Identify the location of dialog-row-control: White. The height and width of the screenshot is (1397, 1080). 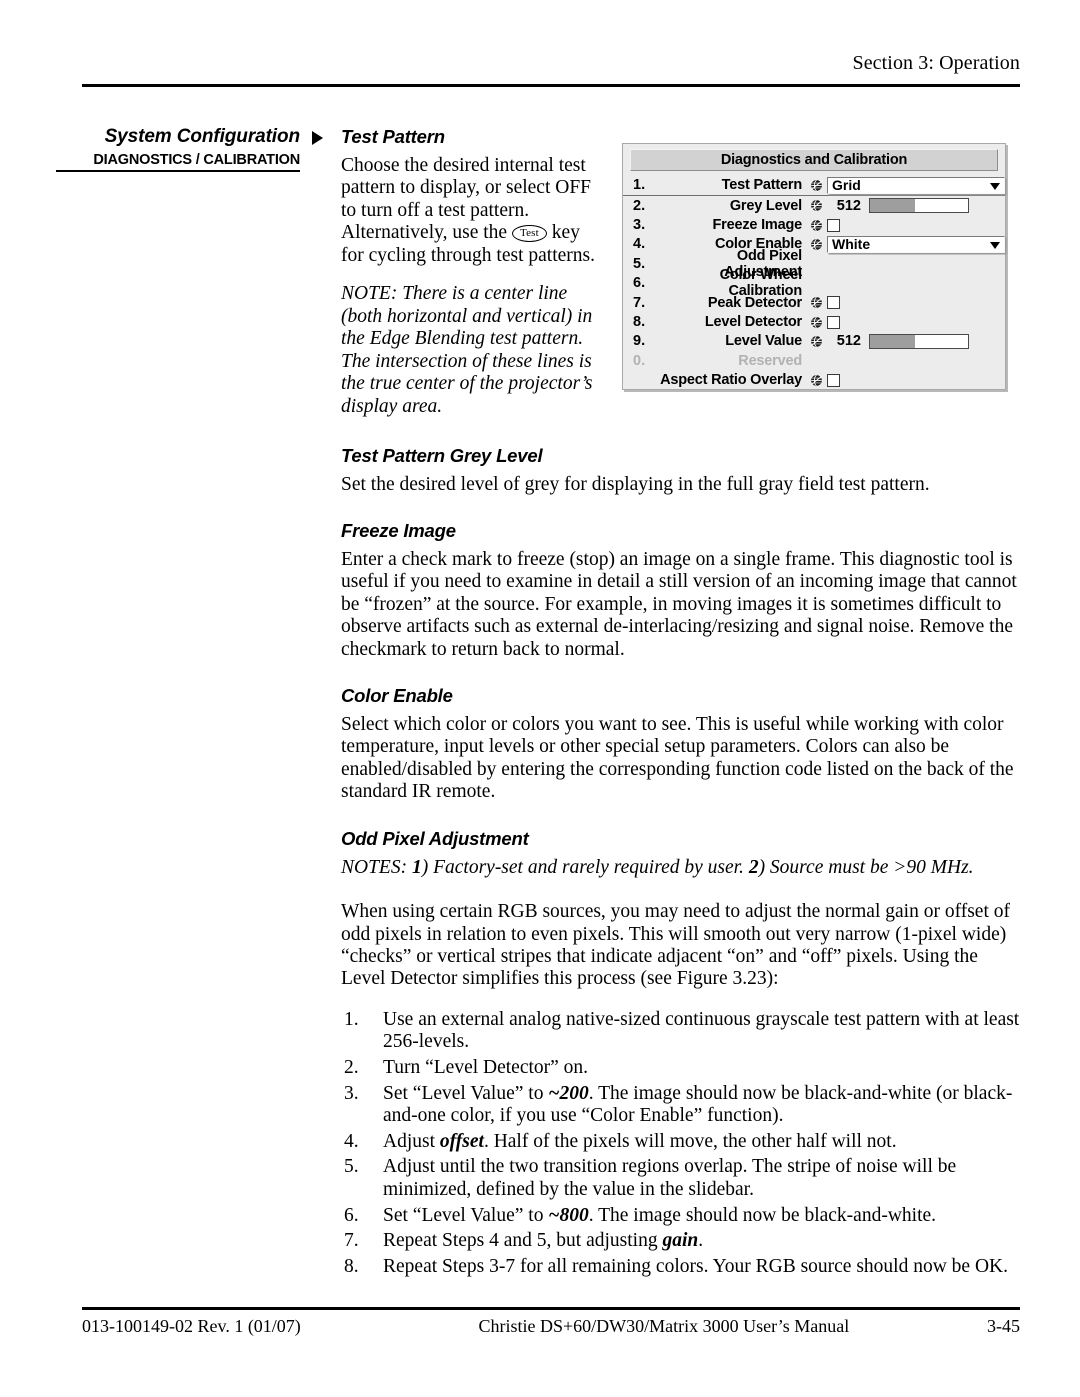
(905, 244).